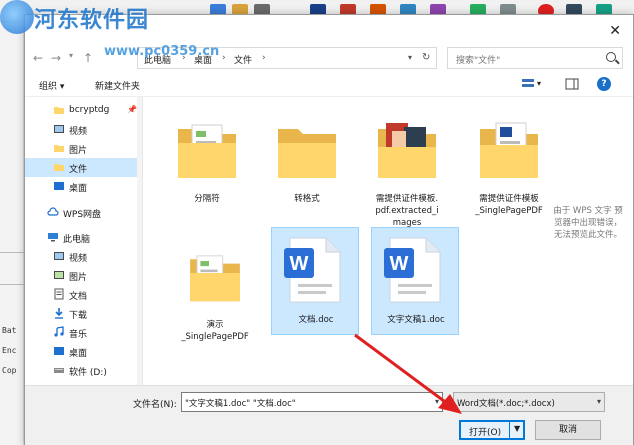  Describe the element at coordinates (506, 404) in the screenshot. I see `file-type-value: Word文档(*.doc;*.docx)` at that location.